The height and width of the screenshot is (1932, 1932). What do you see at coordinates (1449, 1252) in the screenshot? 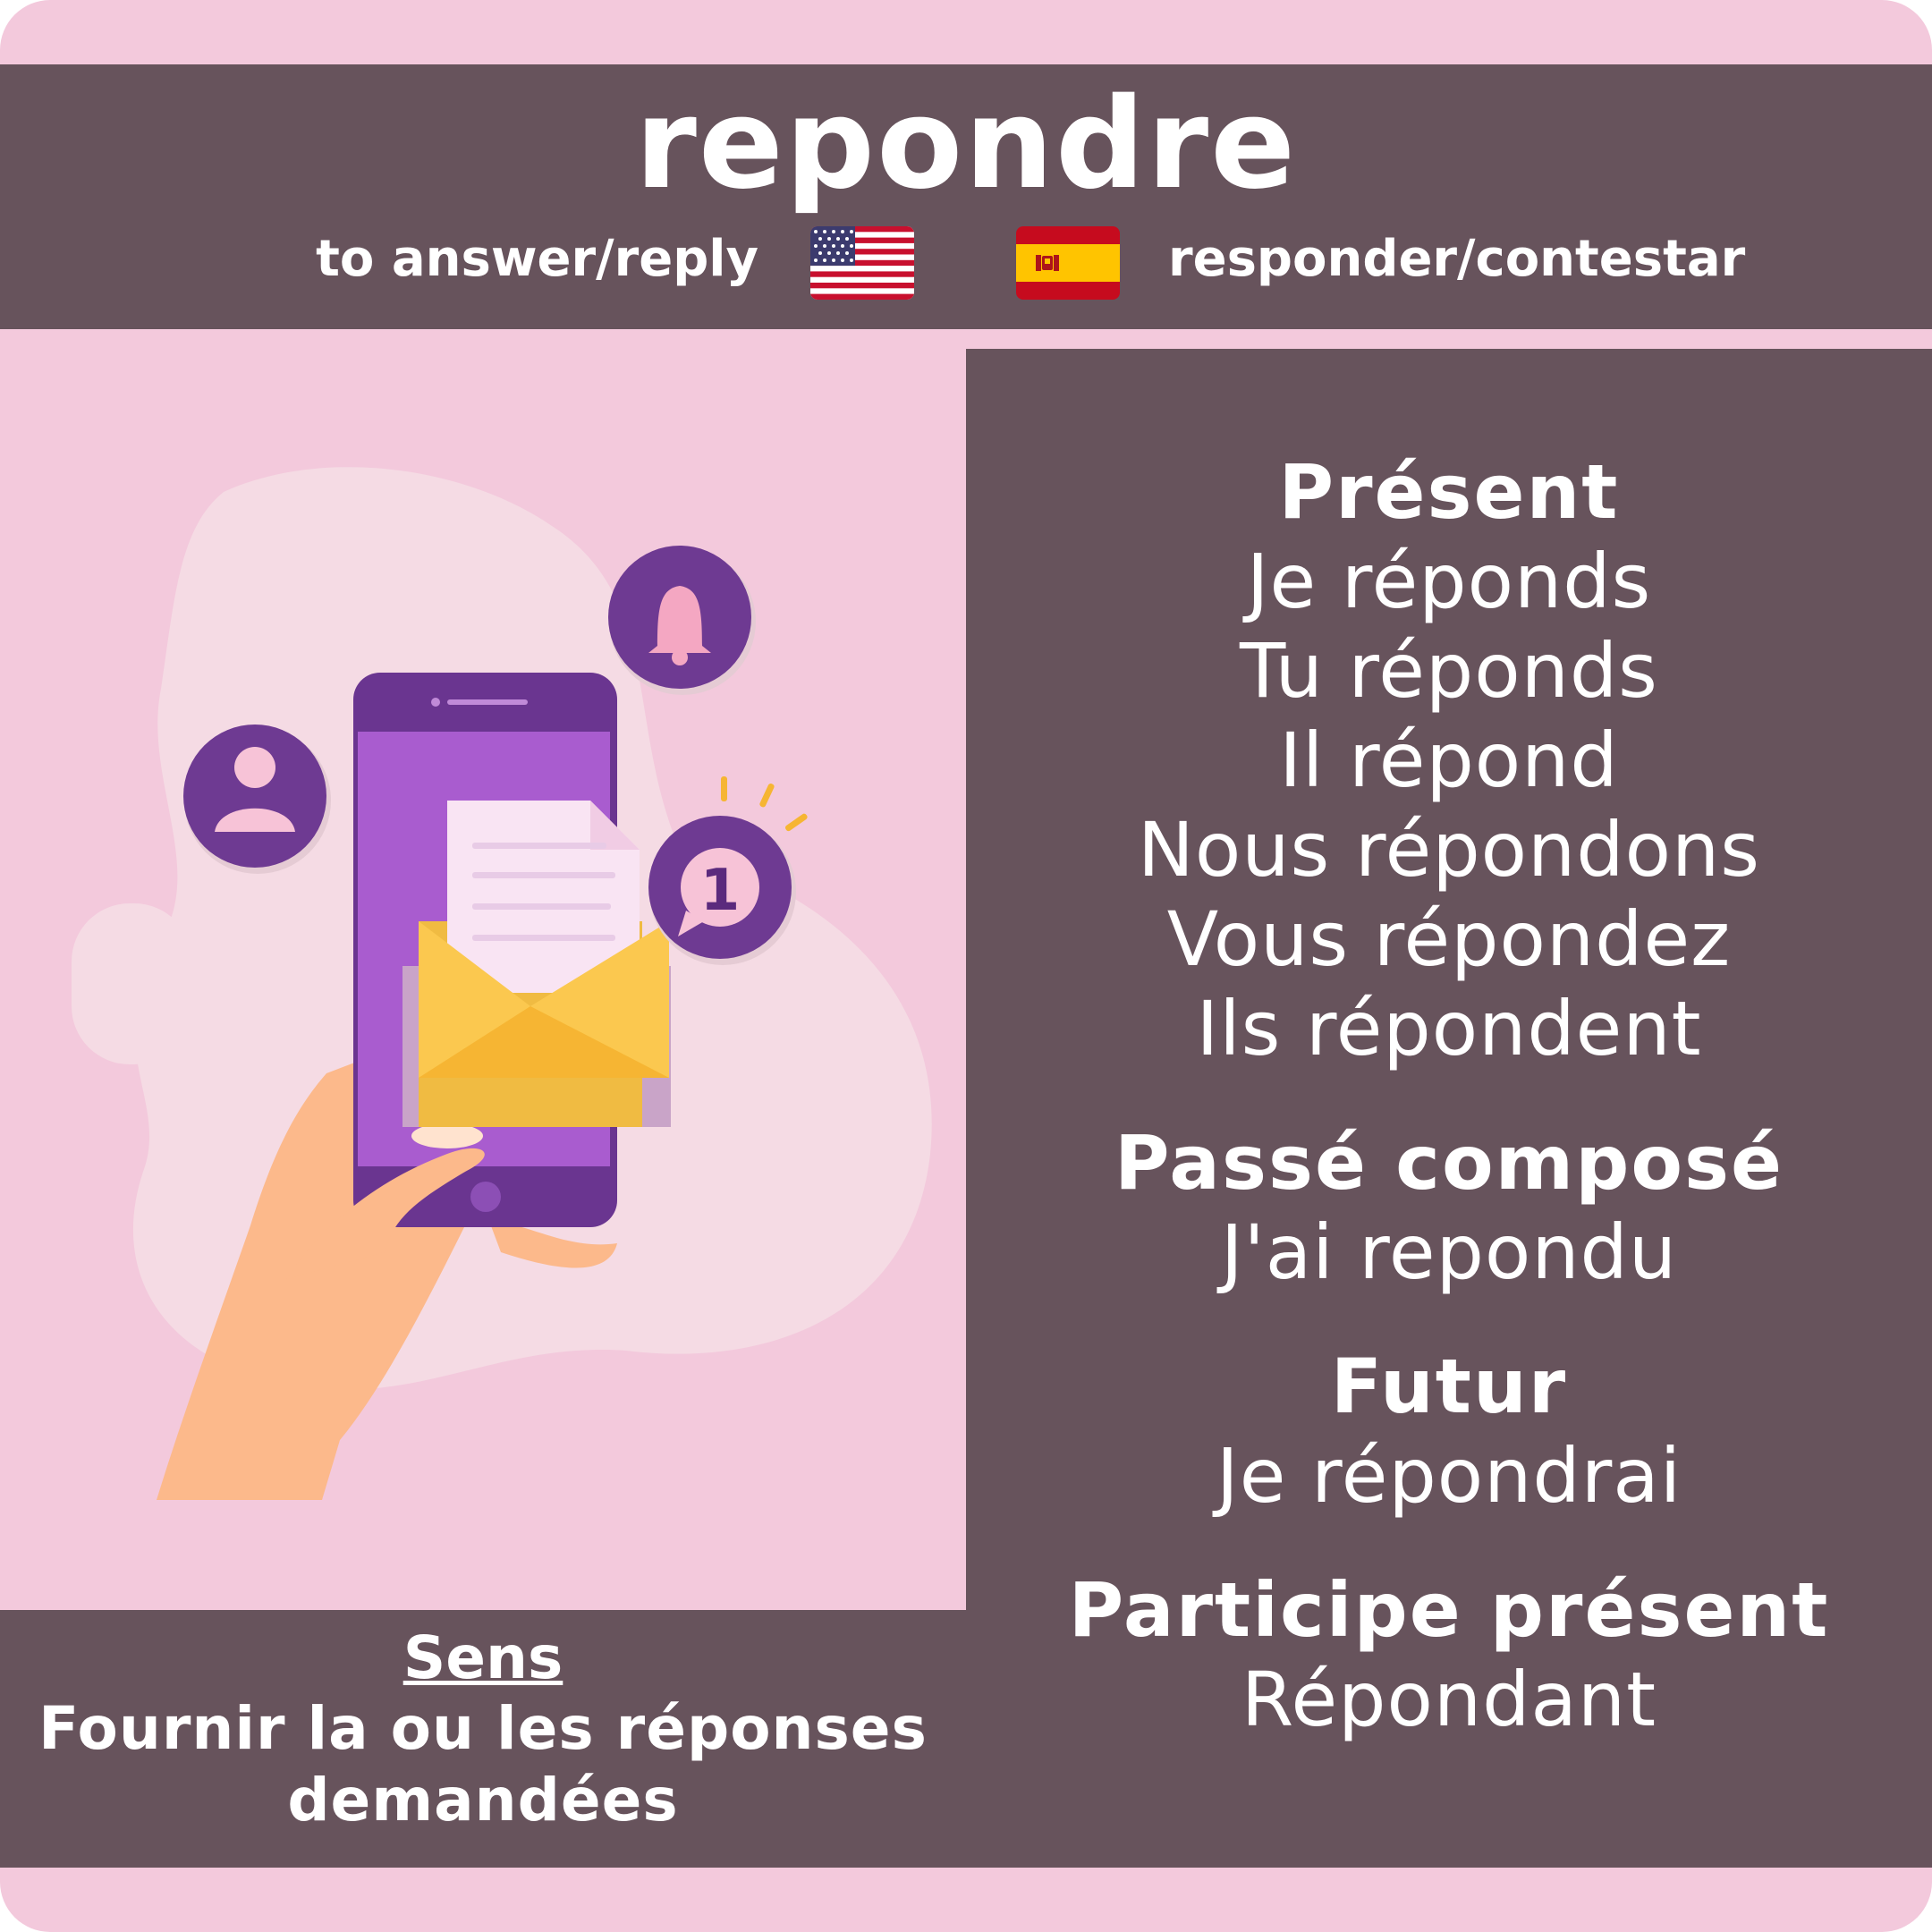
I see `passe-compose-form: J'ai repondu` at bounding box center [1449, 1252].